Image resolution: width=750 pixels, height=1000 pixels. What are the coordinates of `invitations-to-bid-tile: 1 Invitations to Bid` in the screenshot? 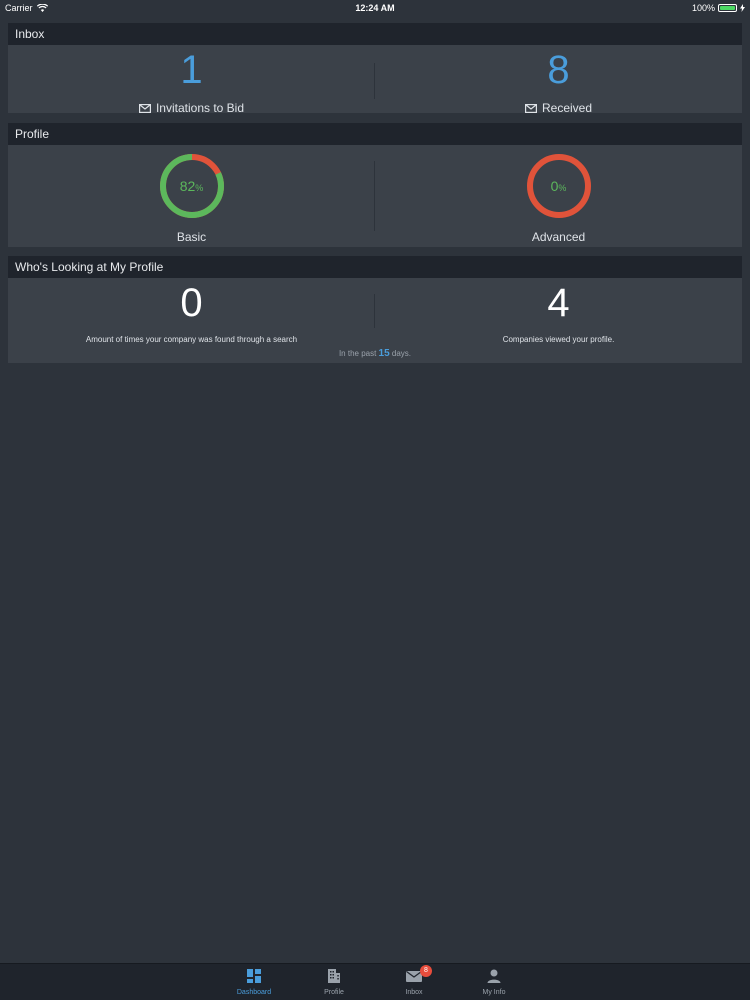 It's located at (191, 80).